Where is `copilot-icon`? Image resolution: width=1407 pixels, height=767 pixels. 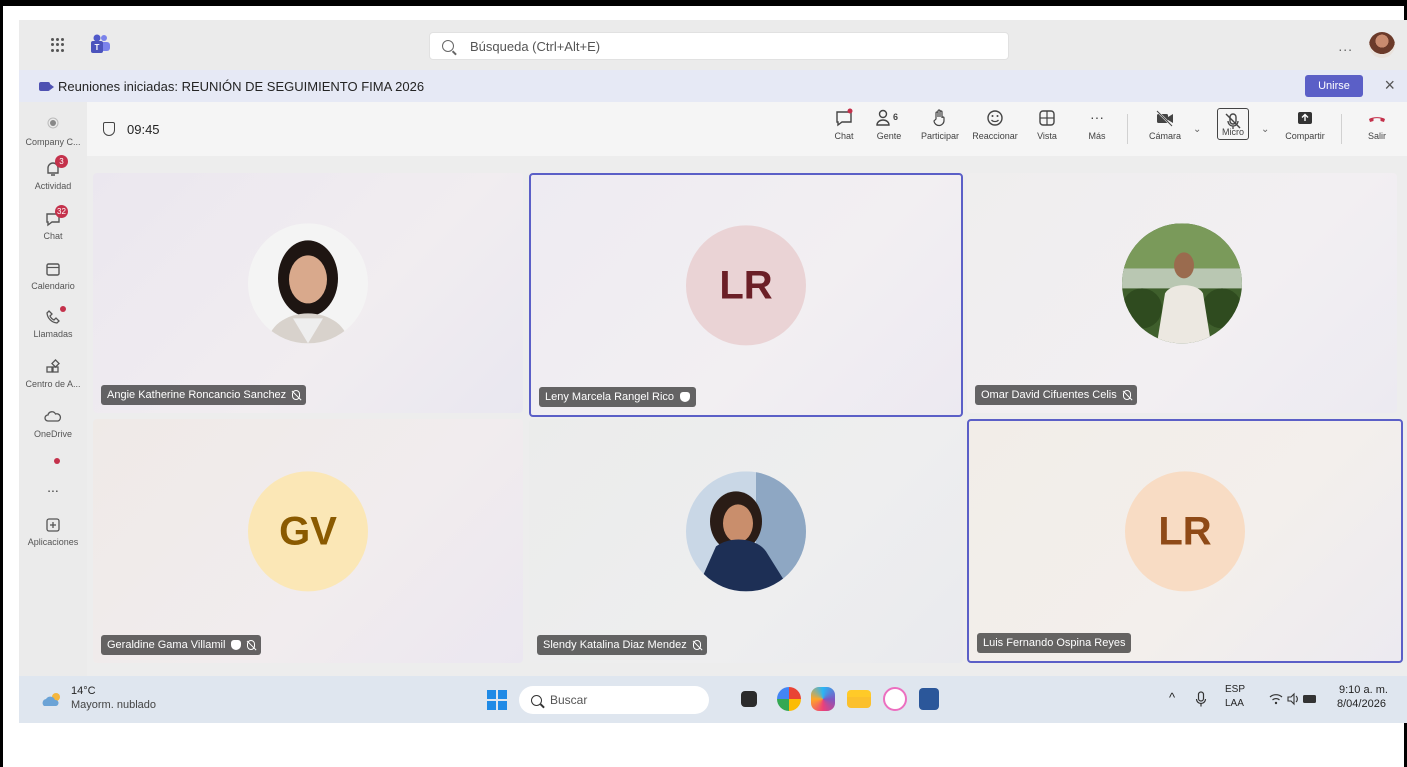 copilot-icon is located at coordinates (823, 699).